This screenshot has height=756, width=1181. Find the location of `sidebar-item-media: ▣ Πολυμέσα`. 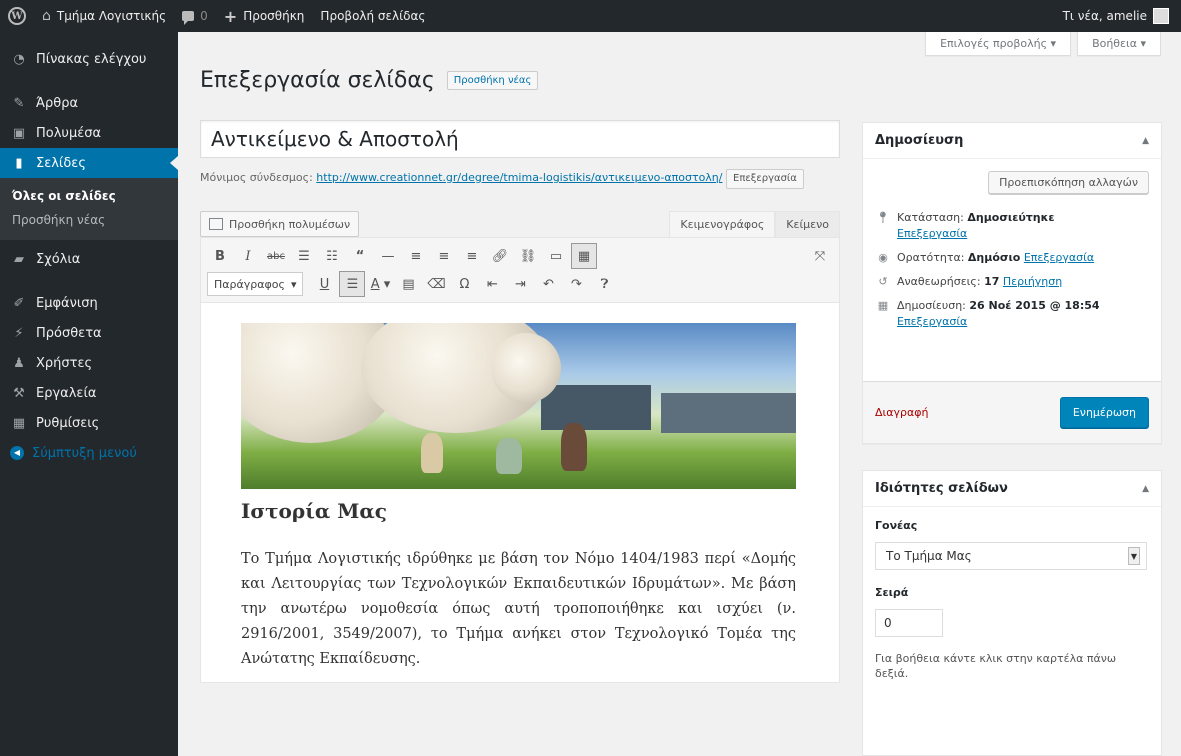

sidebar-item-media: ▣ Πολυμέσα is located at coordinates (89, 133).